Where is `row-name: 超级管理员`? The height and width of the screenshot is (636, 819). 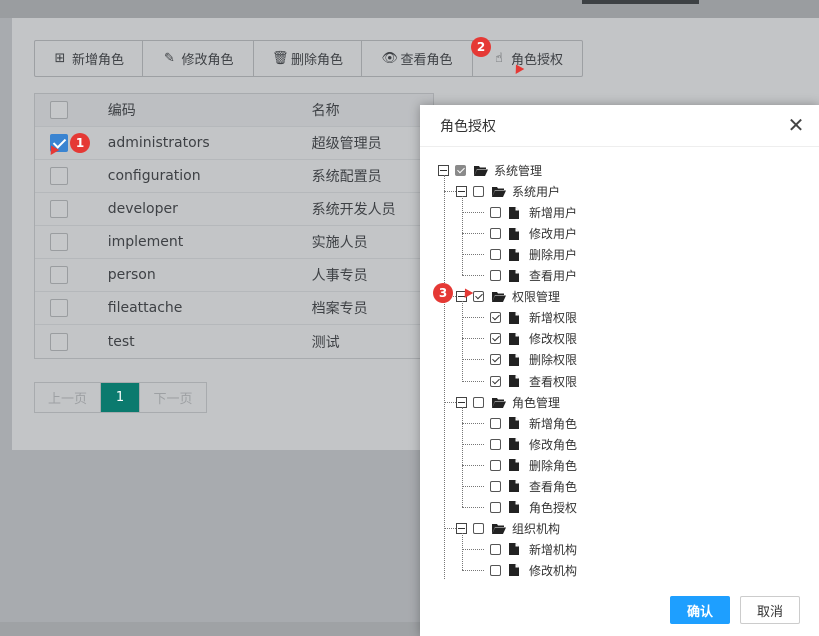 row-name: 超级管理员 is located at coordinates (346, 144).